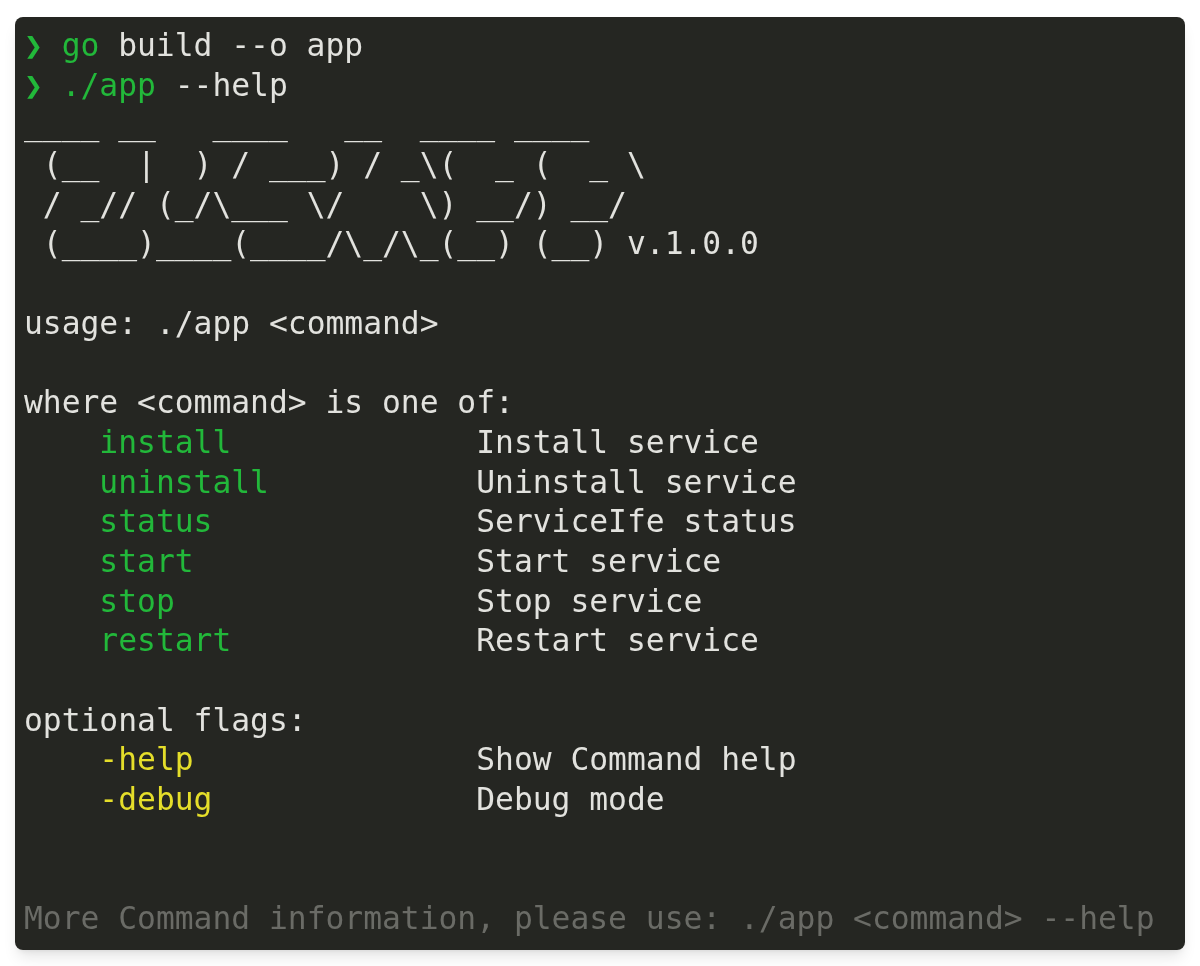 The width and height of the screenshot is (1200, 966). I want to click on command-name: stop, so click(137, 600).